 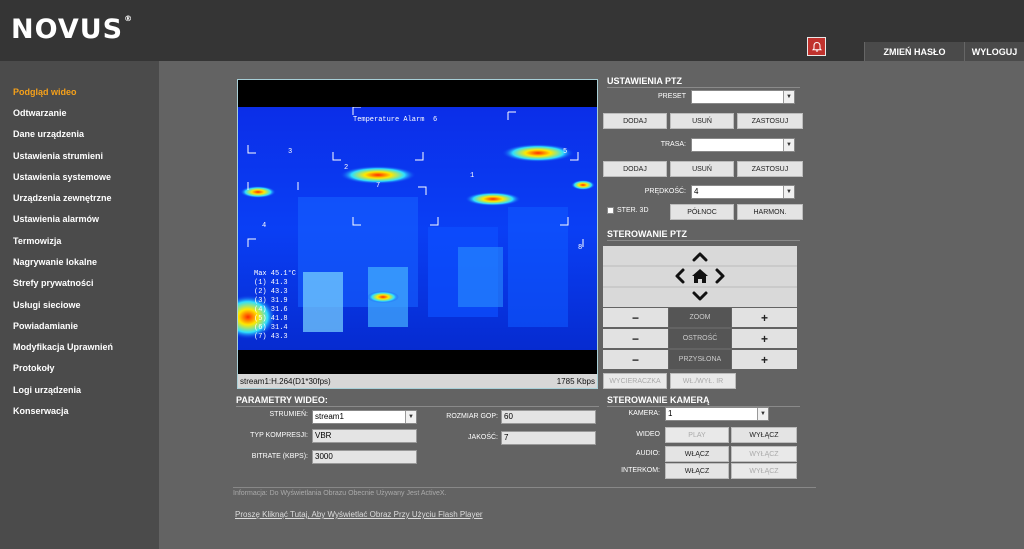 I want to click on temp-reading: (5) 41.8, so click(x=271, y=319).